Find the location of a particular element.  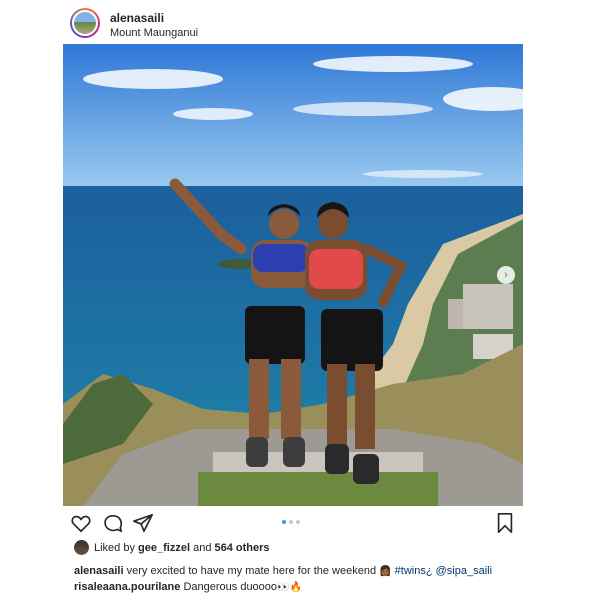

chevron-right-icon: › is located at coordinates (506, 275).